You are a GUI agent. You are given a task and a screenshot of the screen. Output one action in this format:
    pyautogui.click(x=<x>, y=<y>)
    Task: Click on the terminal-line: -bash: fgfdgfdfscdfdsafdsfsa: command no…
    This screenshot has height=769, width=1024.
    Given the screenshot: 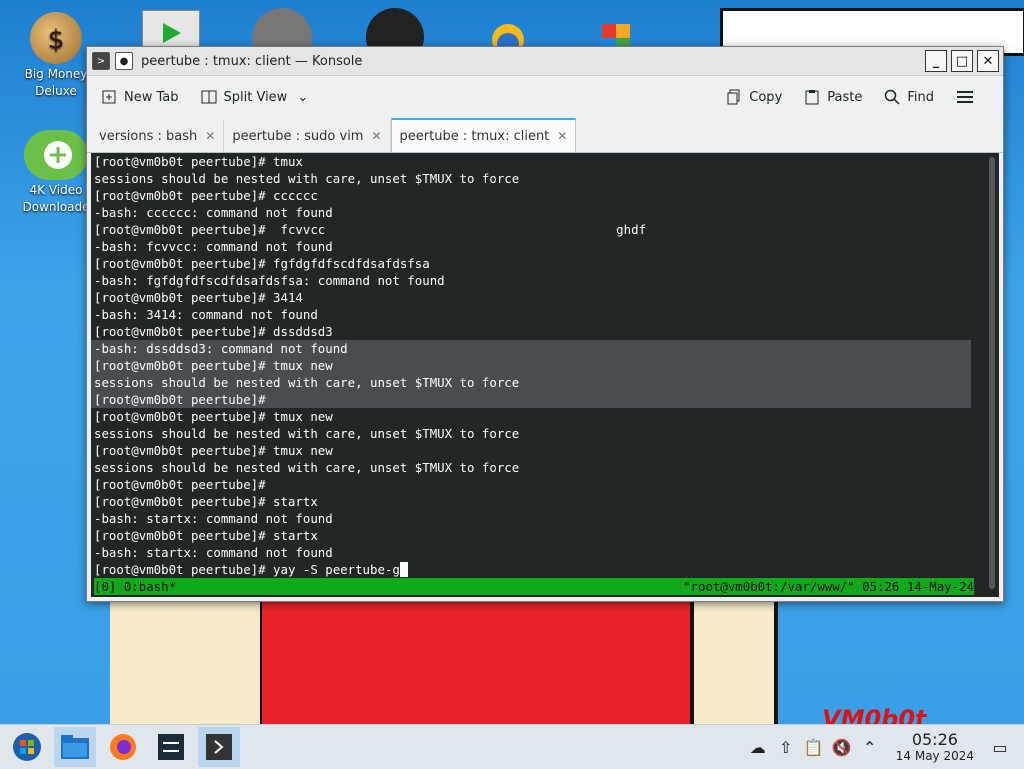 What is the action you would take?
    pyautogui.click(x=269, y=280)
    